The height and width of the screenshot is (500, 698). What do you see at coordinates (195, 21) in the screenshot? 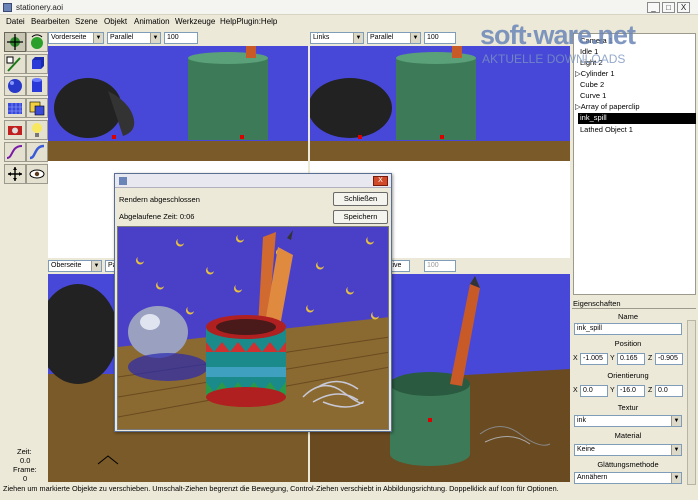
I see `menu-werkzeuge: Werkzeuge` at bounding box center [195, 21].